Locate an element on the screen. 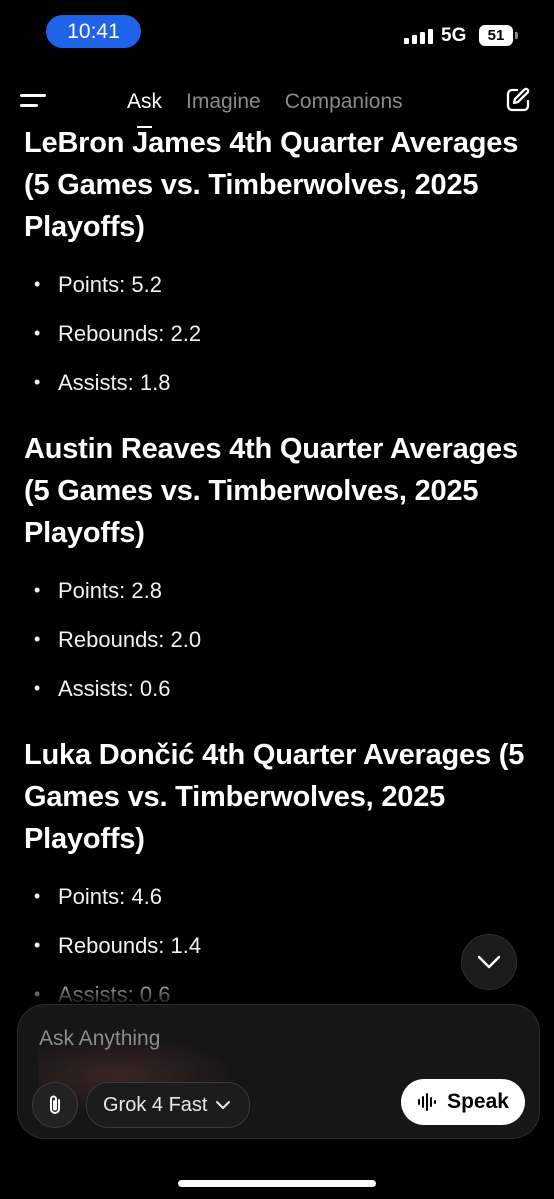 This screenshot has height=1199, width=554. waveform-icon is located at coordinates (427, 1102).